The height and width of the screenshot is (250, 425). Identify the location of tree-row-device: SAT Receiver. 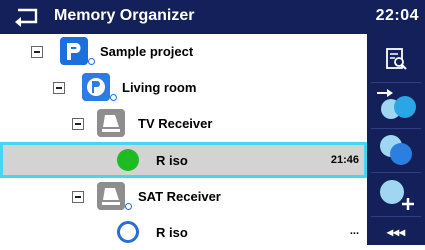
(183, 196).